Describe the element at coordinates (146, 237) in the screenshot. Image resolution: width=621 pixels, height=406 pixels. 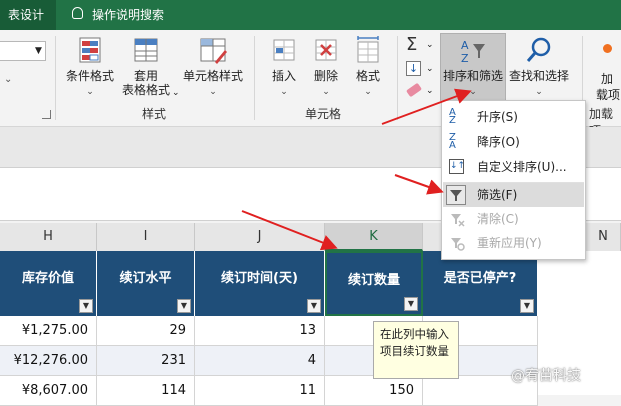
I see `column-header-i: I` at that location.